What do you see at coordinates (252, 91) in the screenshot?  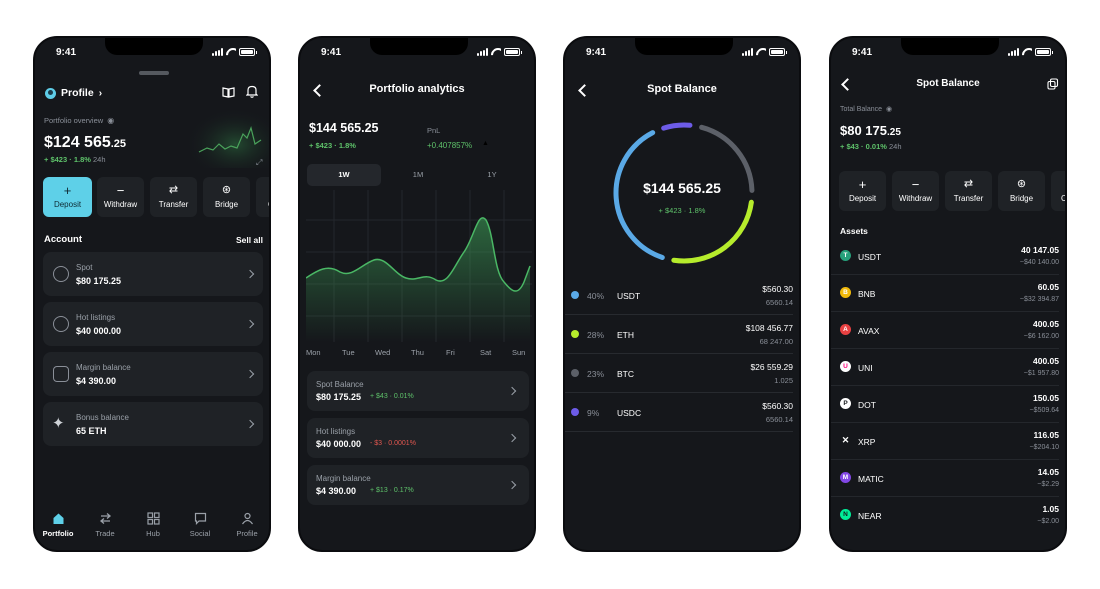 I see `bell-icon` at bounding box center [252, 91].